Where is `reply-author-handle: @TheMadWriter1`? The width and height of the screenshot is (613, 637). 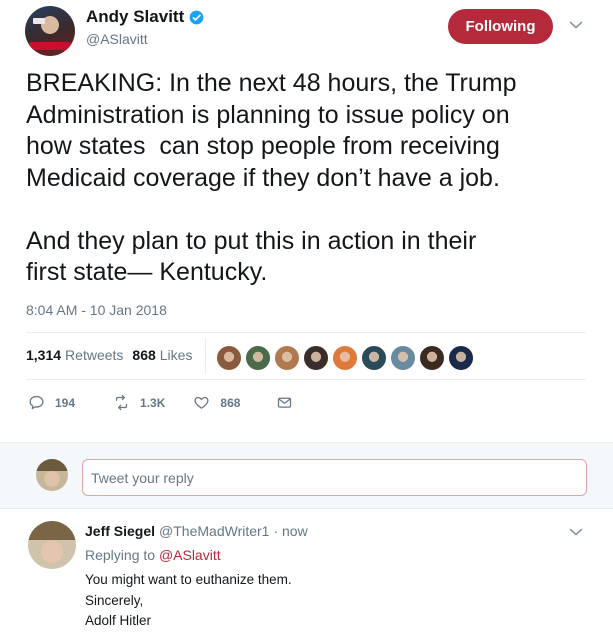
reply-author-handle: @TheMadWriter1 is located at coordinates (214, 531).